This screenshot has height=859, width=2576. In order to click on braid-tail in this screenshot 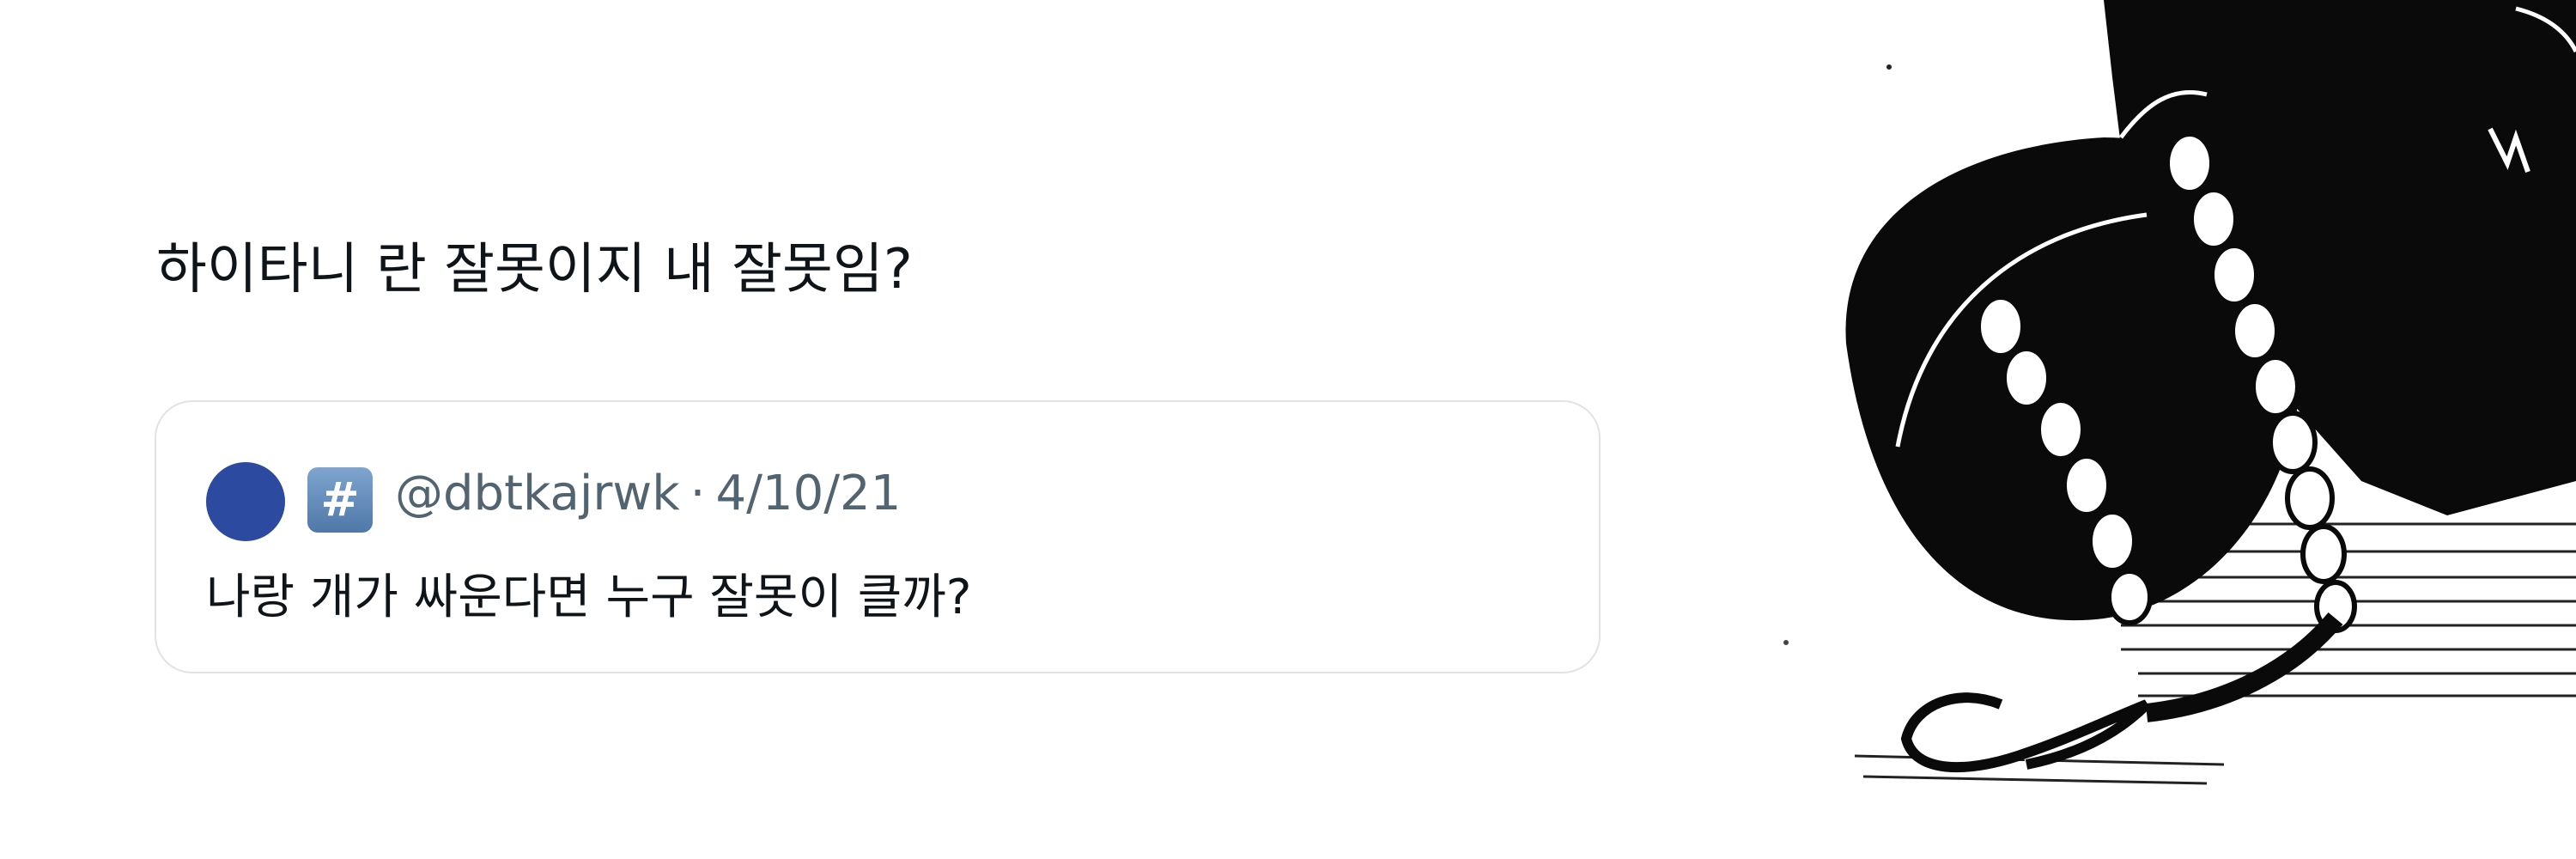, I will do `click(2026, 732)`.